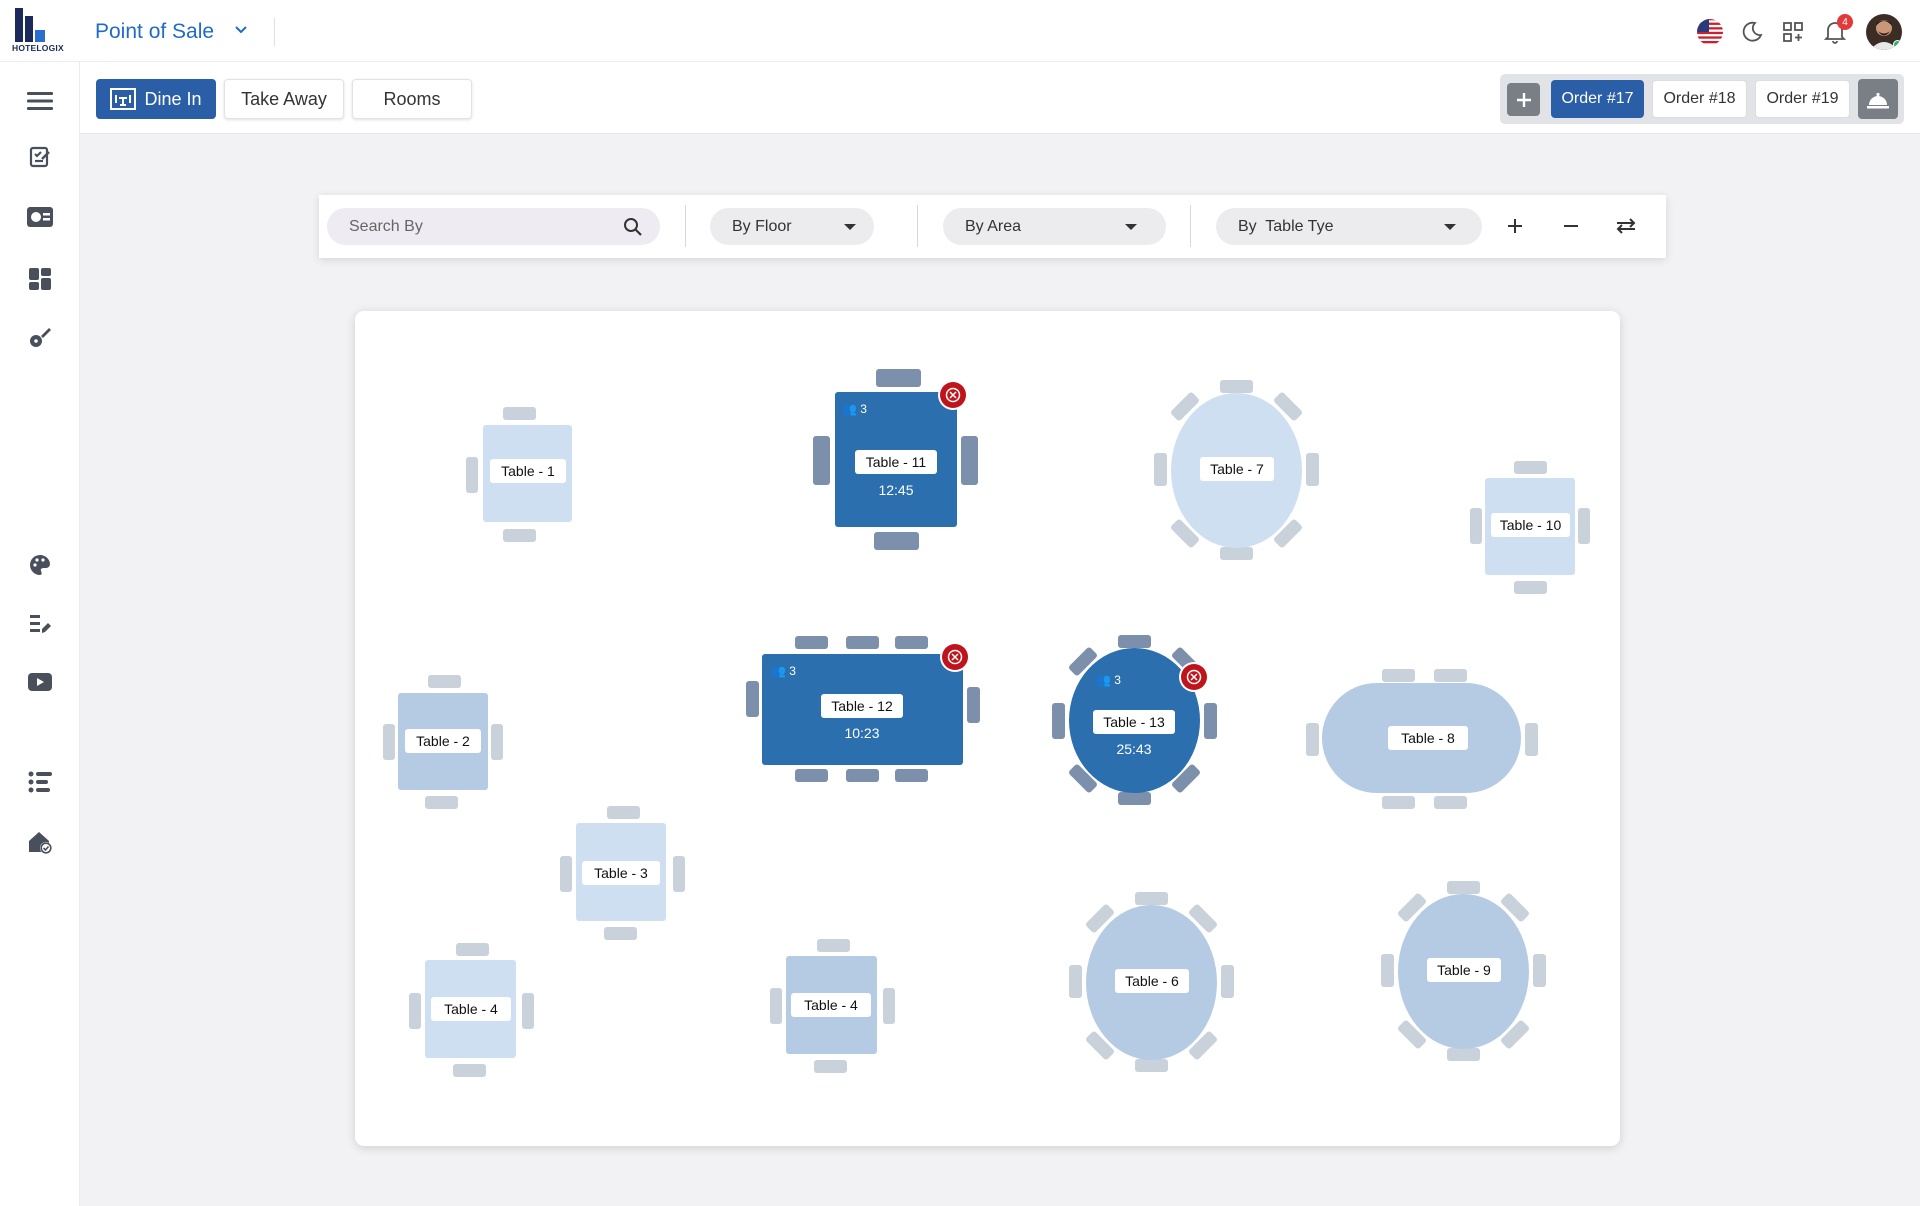  I want to click on order-tab-19: Order #19, so click(1802, 99).